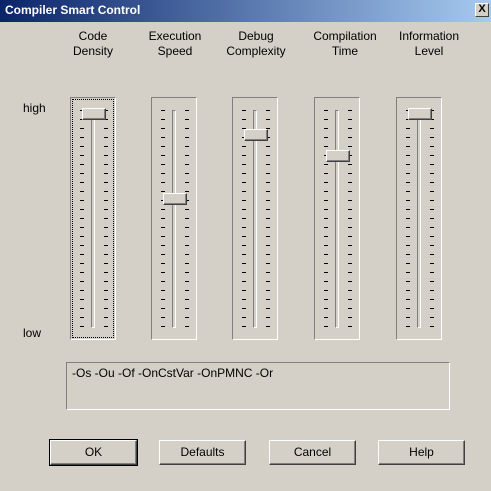  What do you see at coordinates (256, 43) in the screenshot?
I see `debug-complexity-label: Debug Complexity` at bounding box center [256, 43].